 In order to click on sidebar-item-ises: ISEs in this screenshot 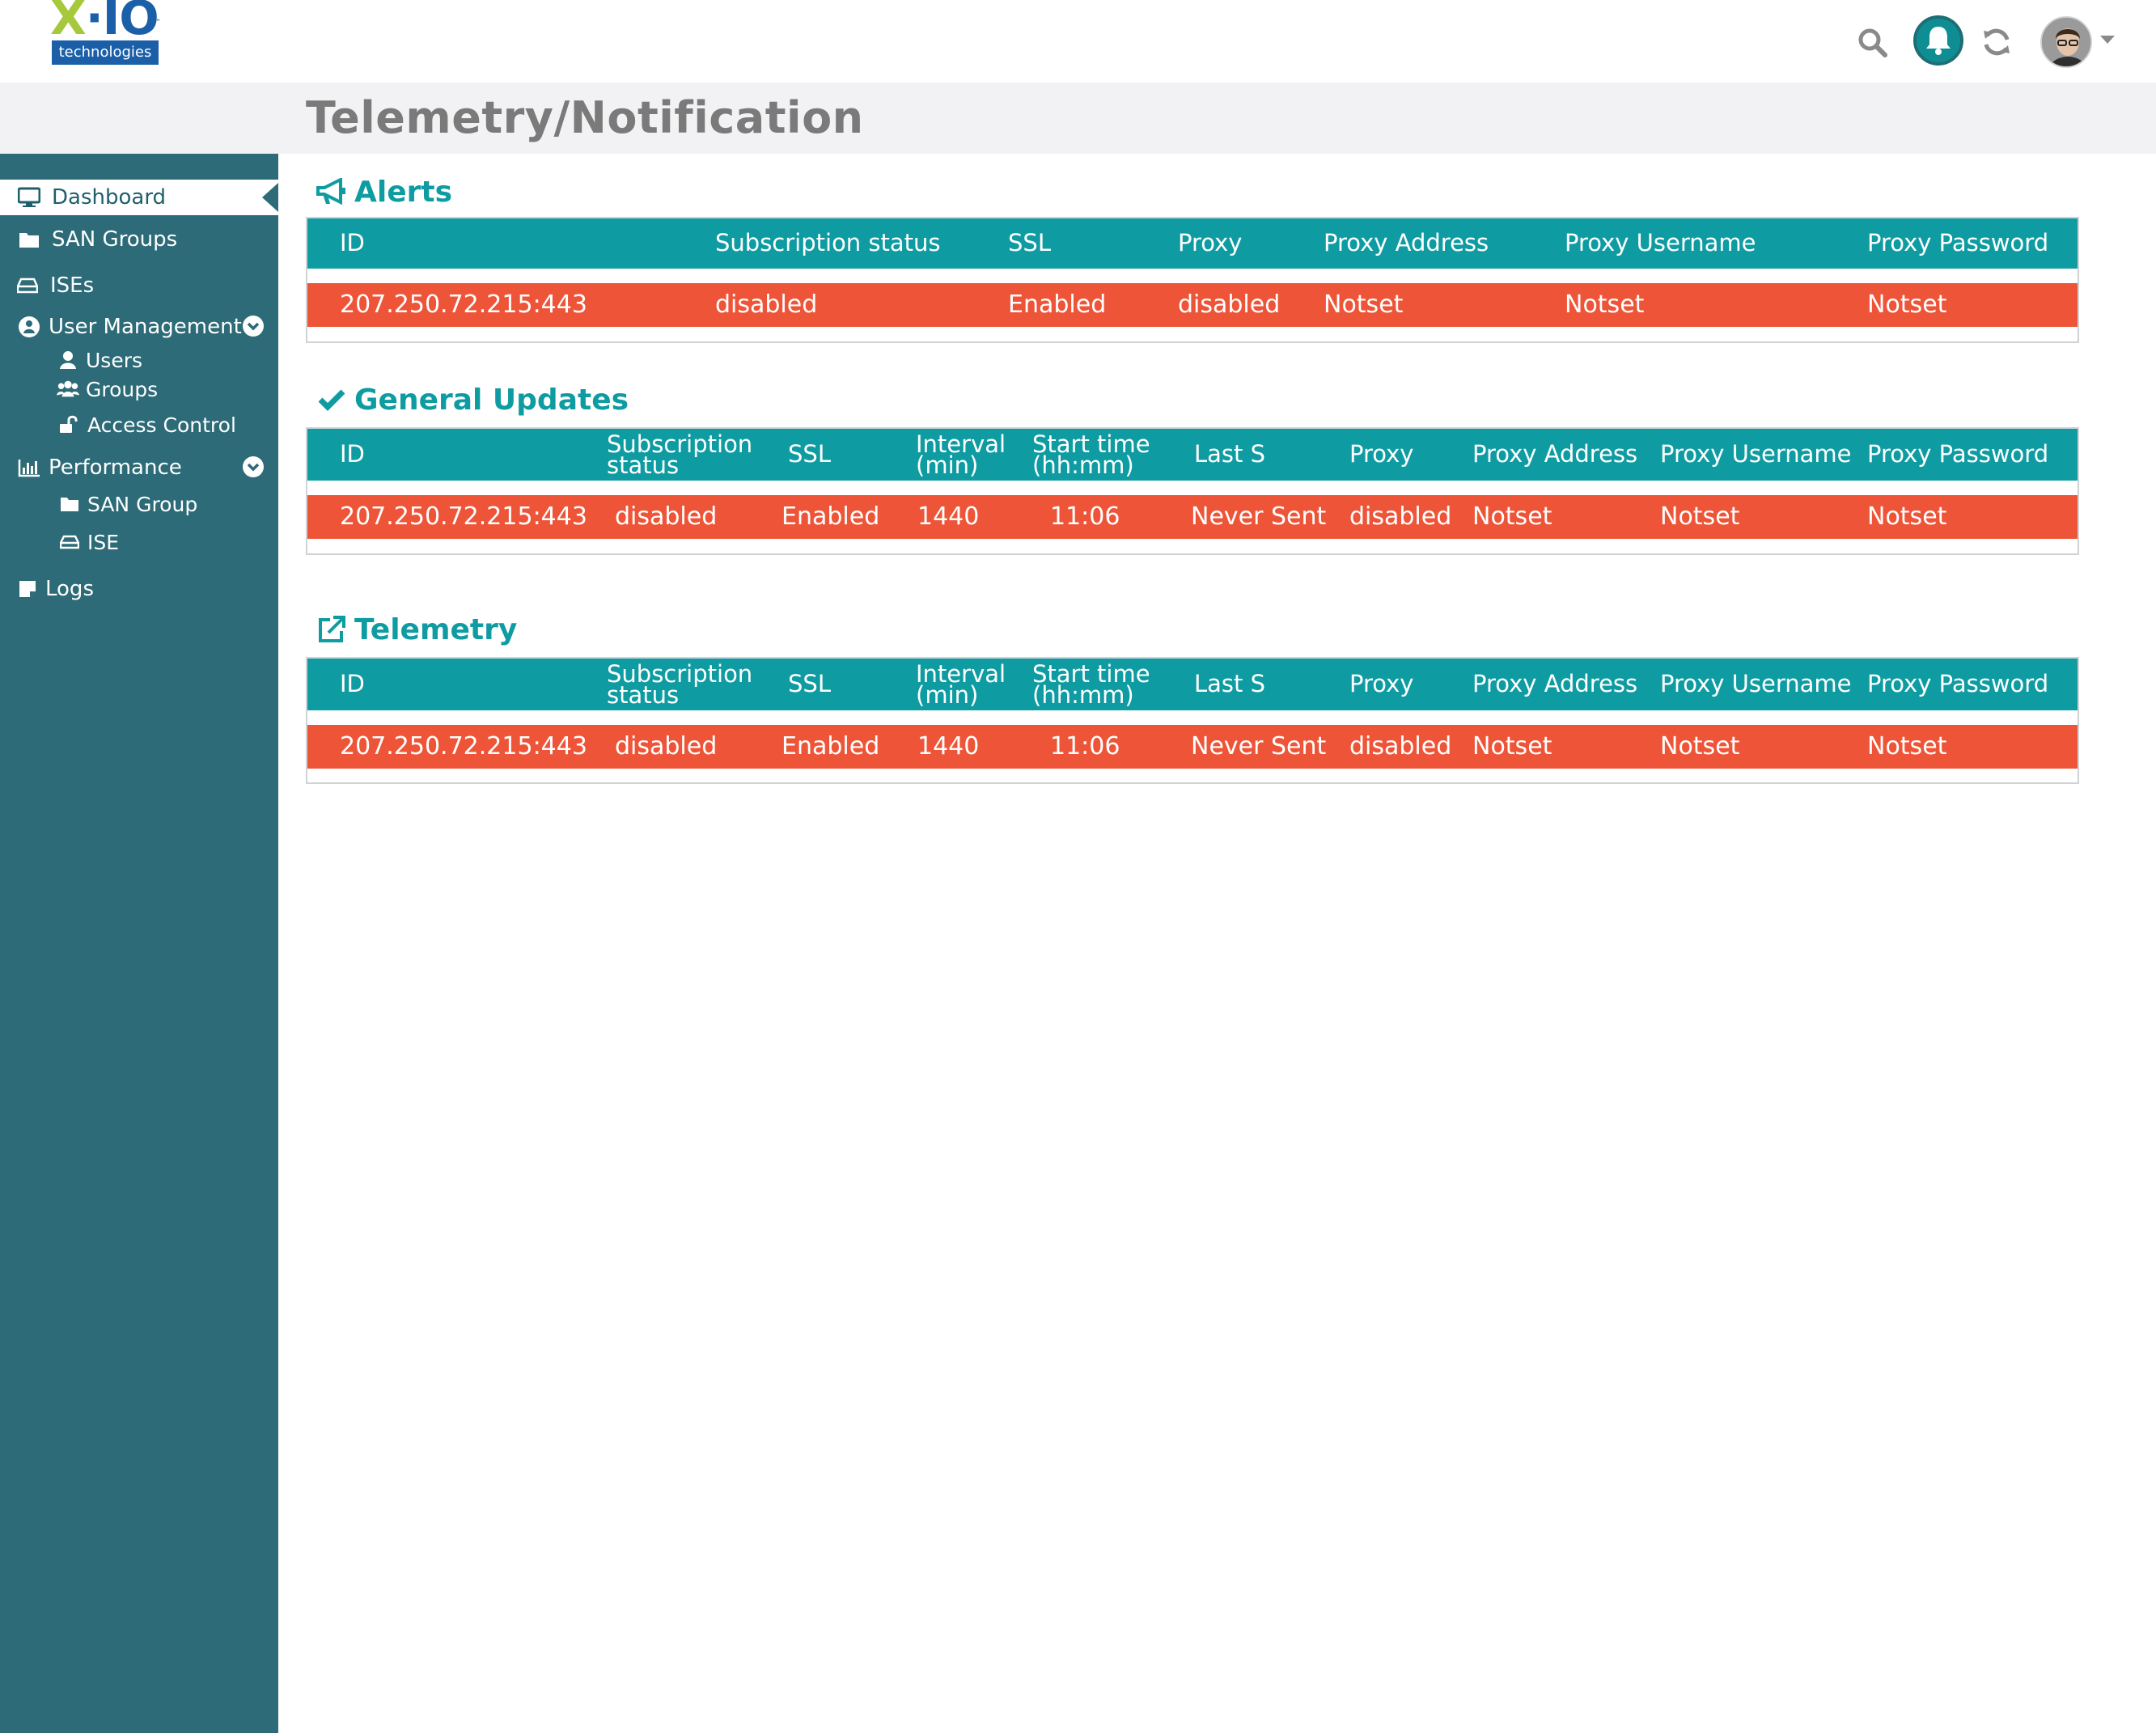, I will do `click(139, 285)`.